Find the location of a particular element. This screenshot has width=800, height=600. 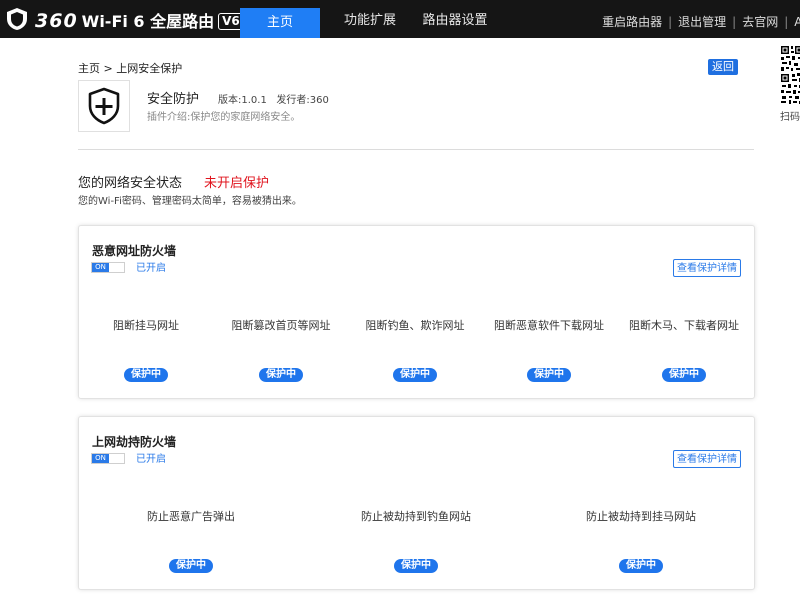

back-button: 返回 is located at coordinates (723, 67).